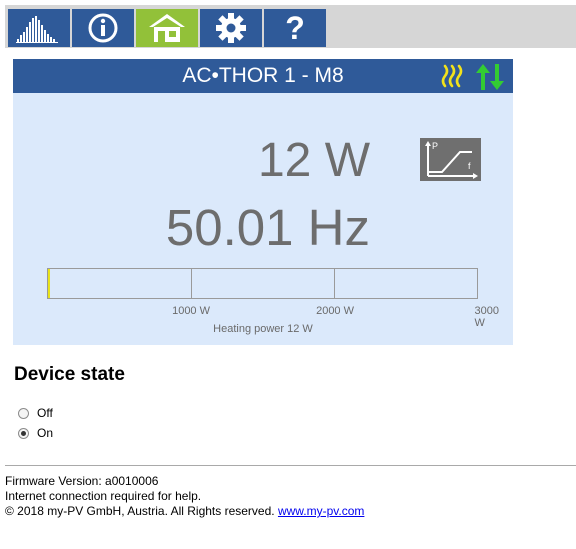 Image resolution: width=576 pixels, height=549 pixels. I want to click on up-down-arrows-icon, so click(490, 77).